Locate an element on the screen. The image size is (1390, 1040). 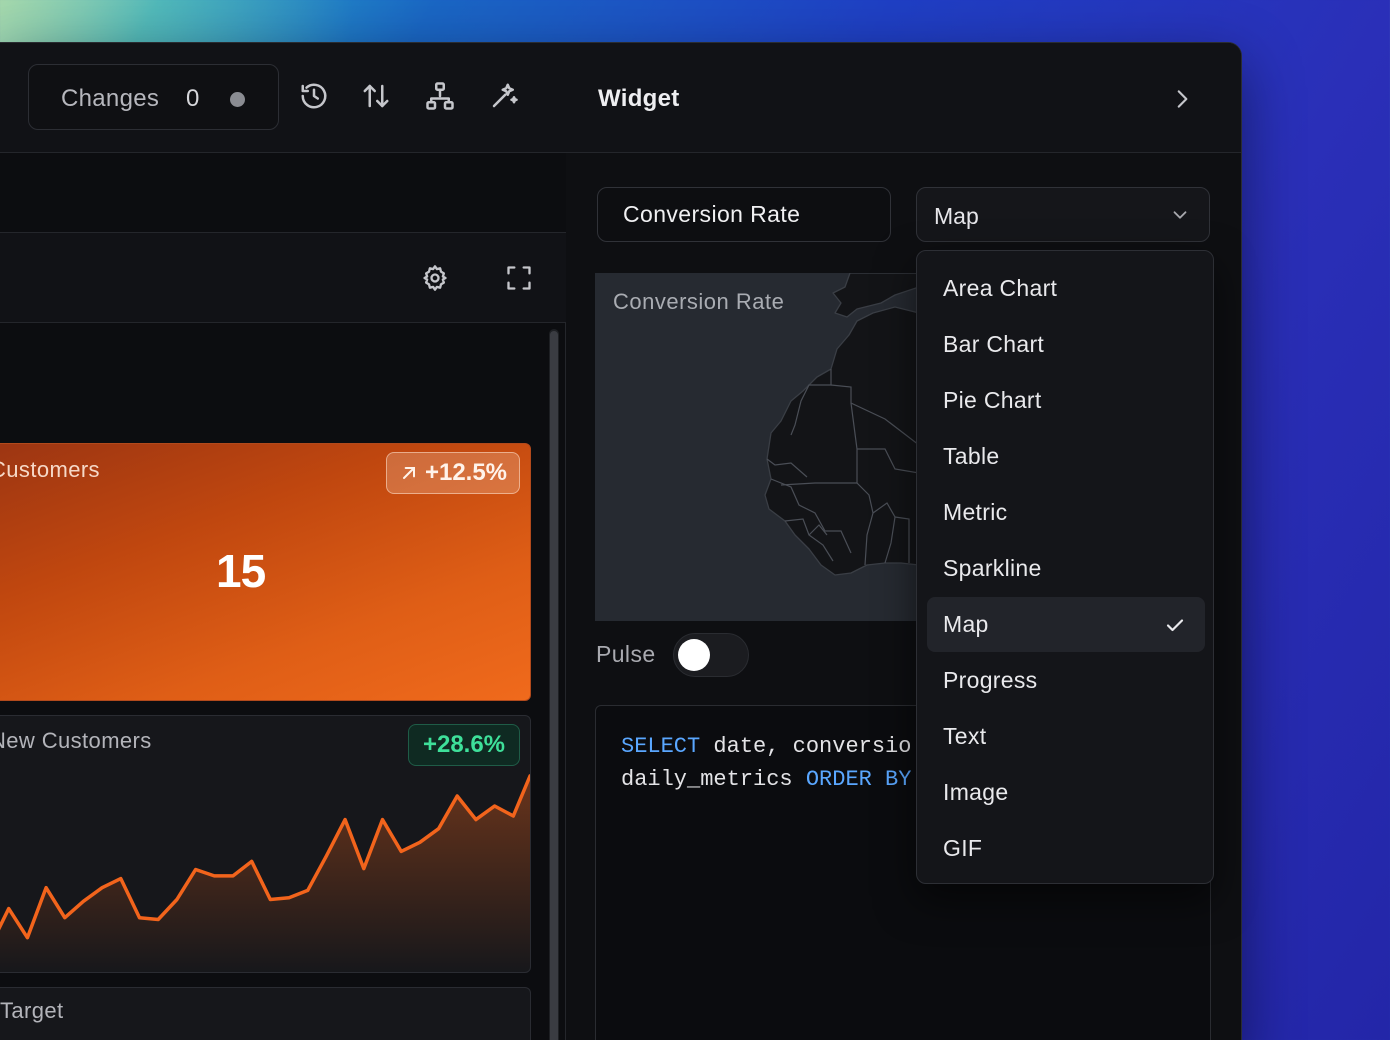
checkmark-icon is located at coordinates (1175, 625).